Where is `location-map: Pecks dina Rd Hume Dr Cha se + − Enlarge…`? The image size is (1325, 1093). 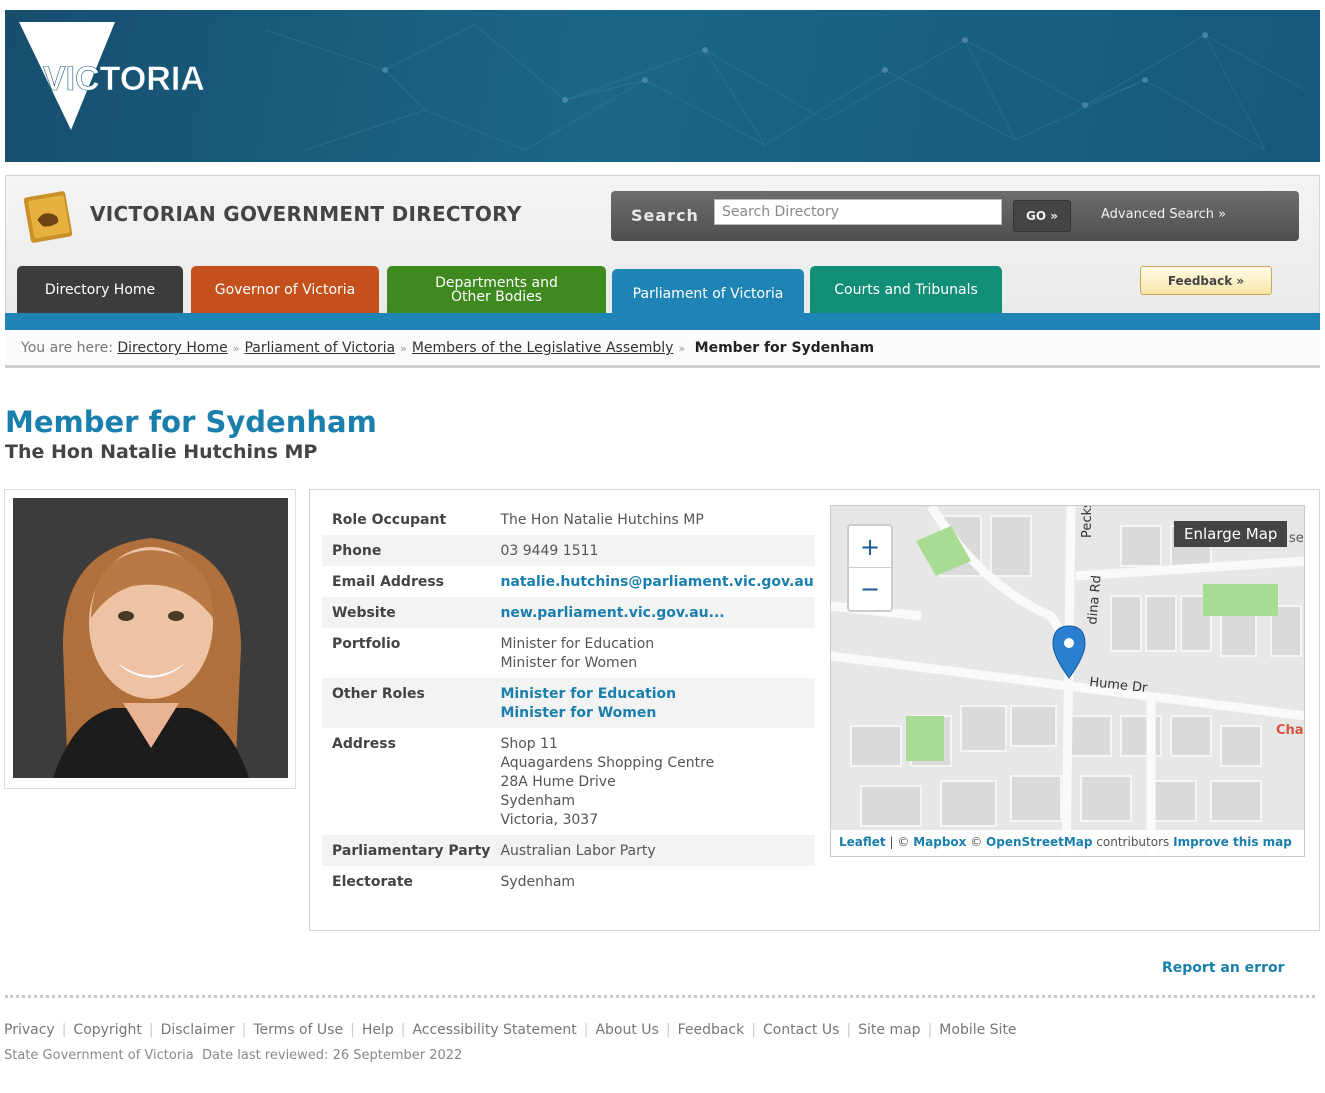 location-map: Pecks dina Rd Hume Dr Cha se + − Enlarge… is located at coordinates (1067, 681).